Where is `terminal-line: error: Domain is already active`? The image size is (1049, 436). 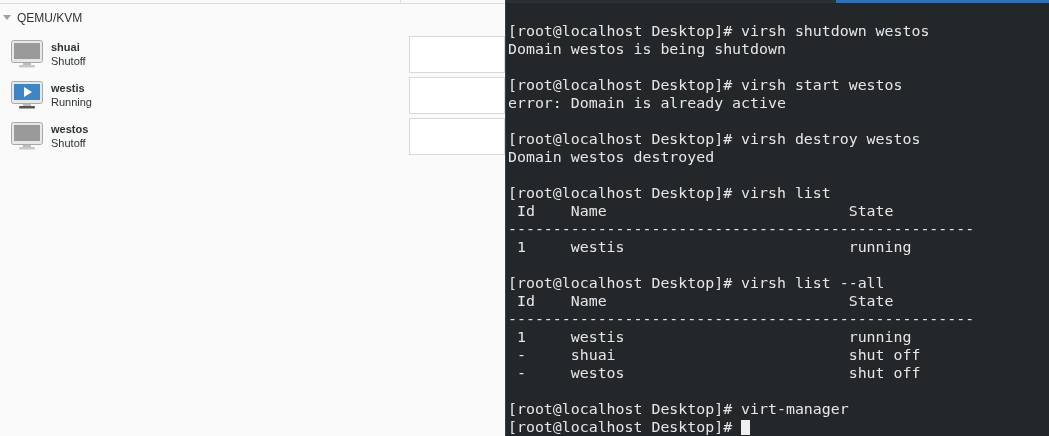
terminal-line: error: Domain is already active is located at coordinates (647, 103).